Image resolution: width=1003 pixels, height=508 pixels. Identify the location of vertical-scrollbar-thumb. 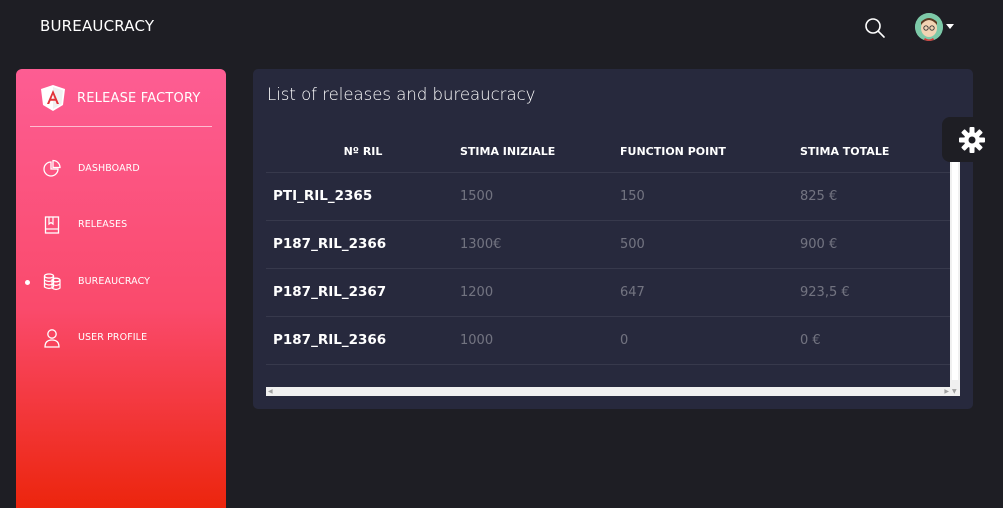
(955, 256).